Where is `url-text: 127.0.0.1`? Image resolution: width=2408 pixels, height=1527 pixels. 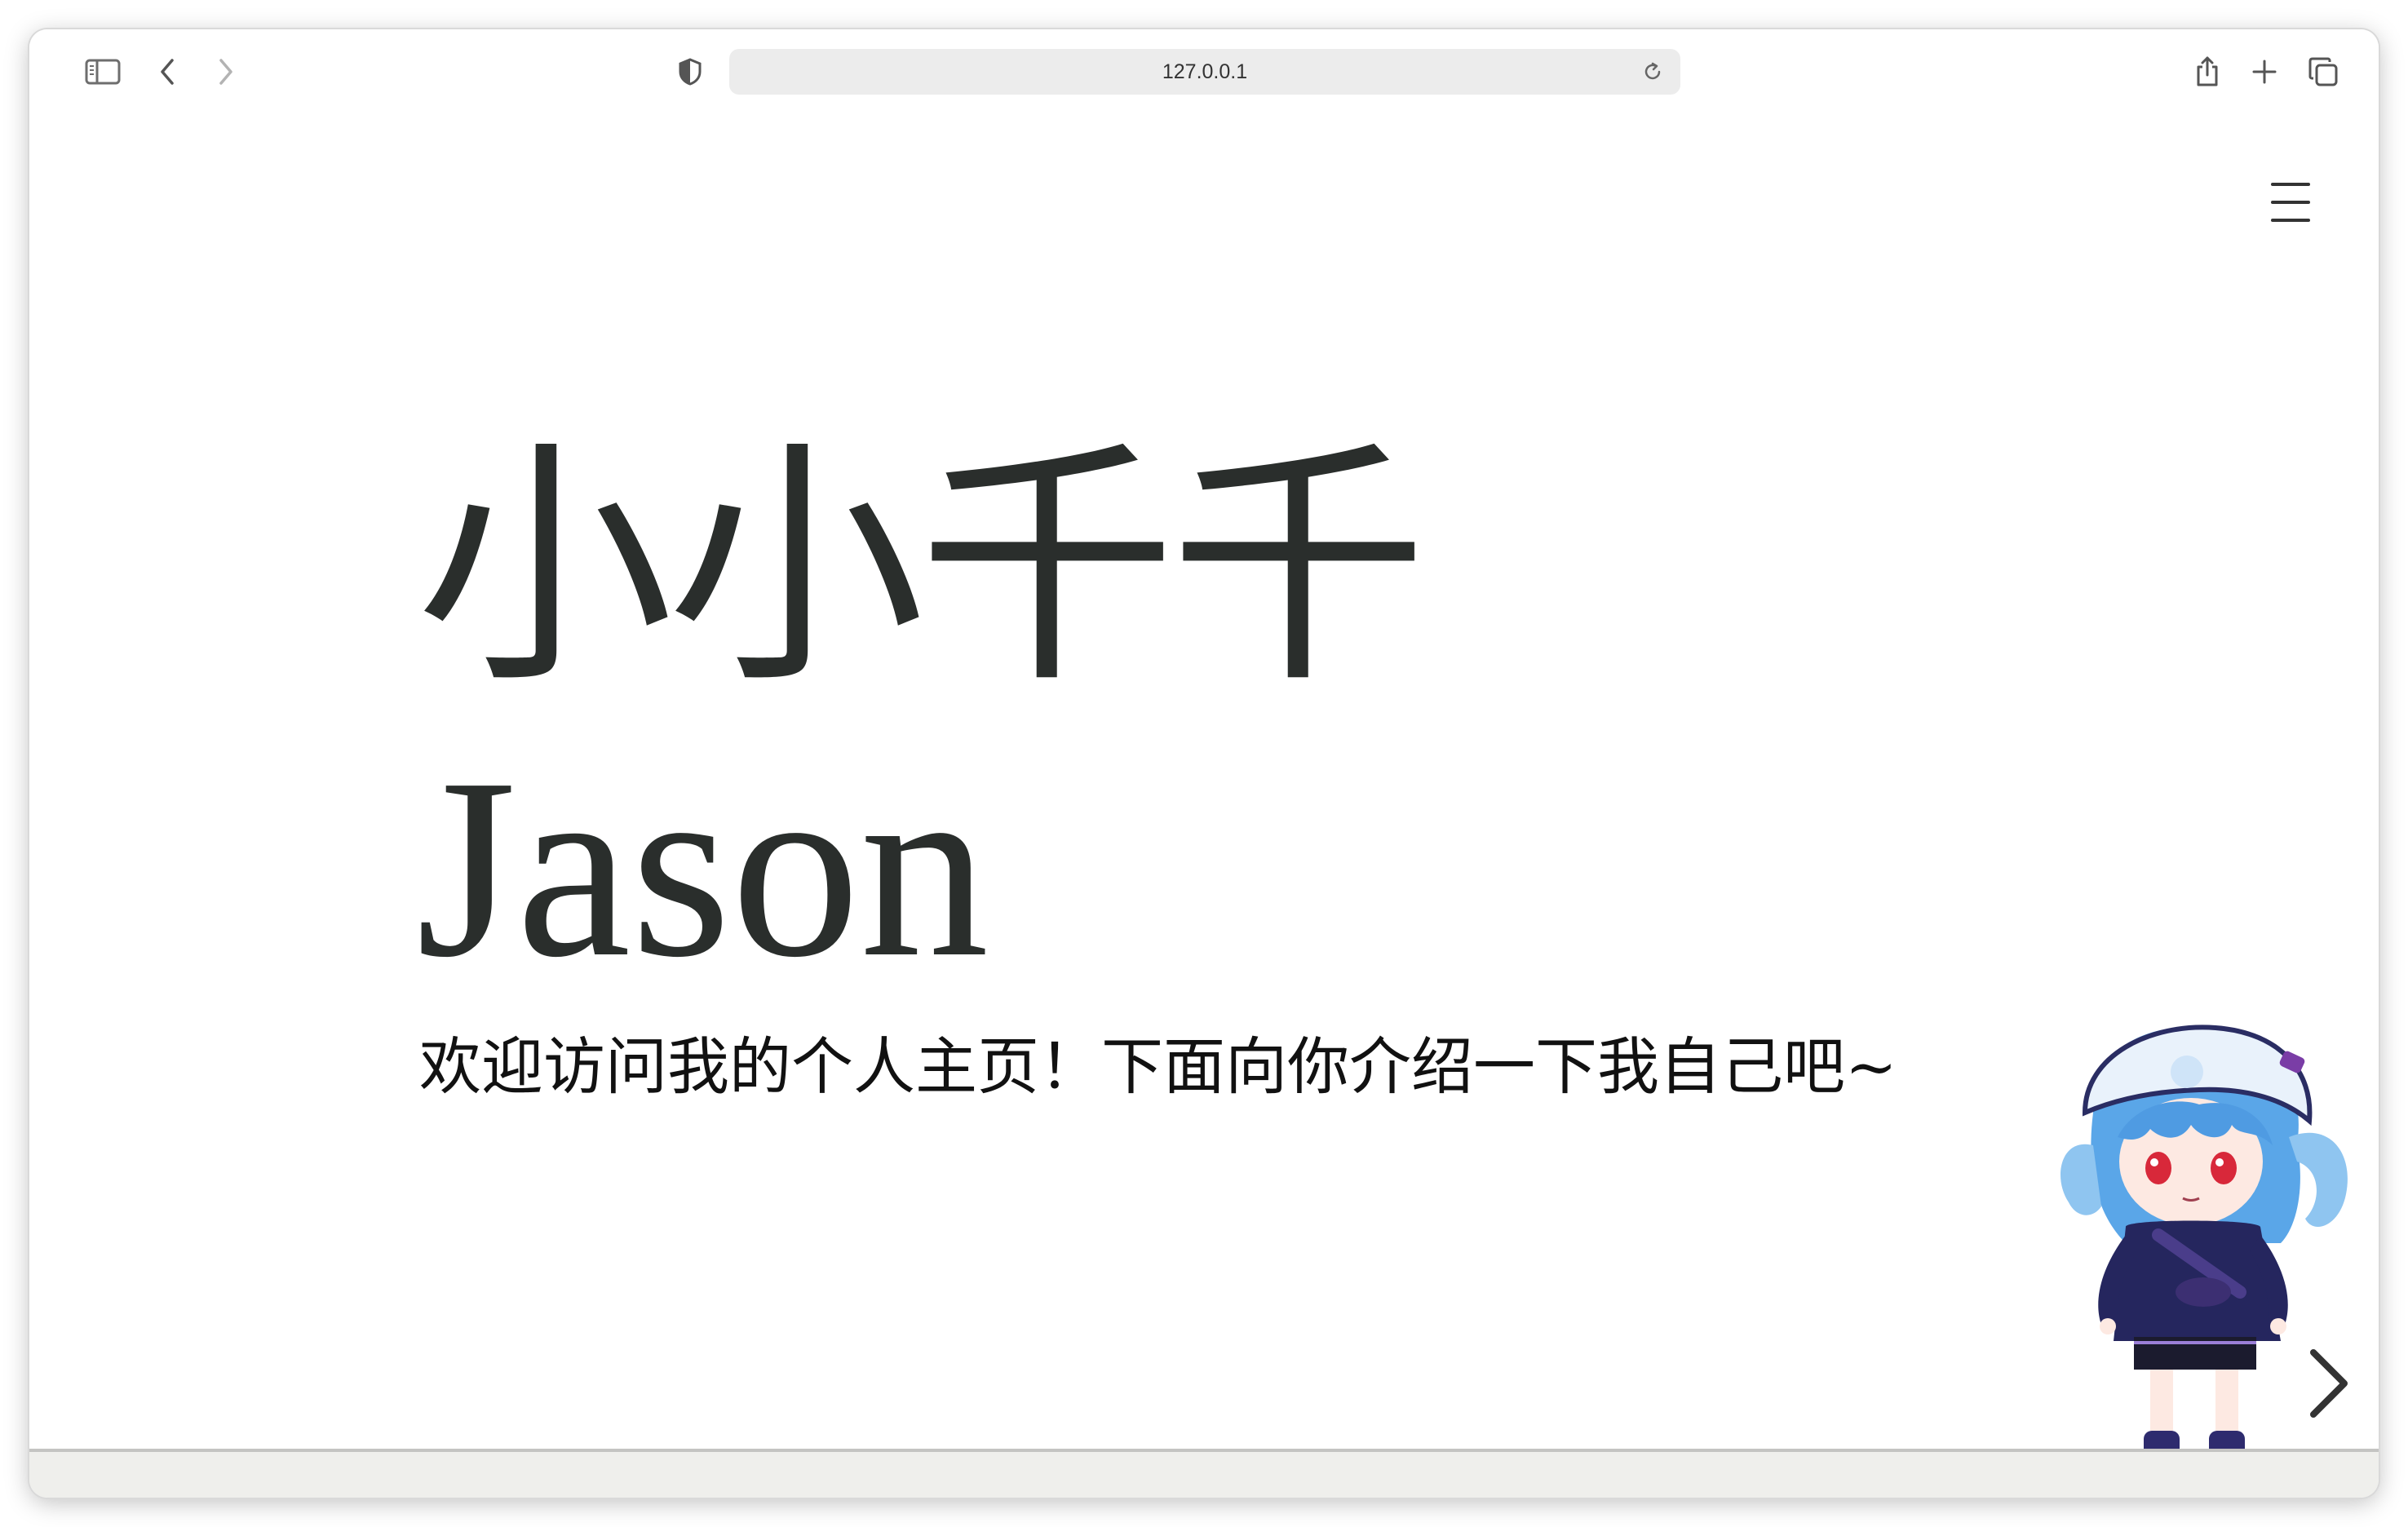
url-text: 127.0.0.1 is located at coordinates (1205, 71).